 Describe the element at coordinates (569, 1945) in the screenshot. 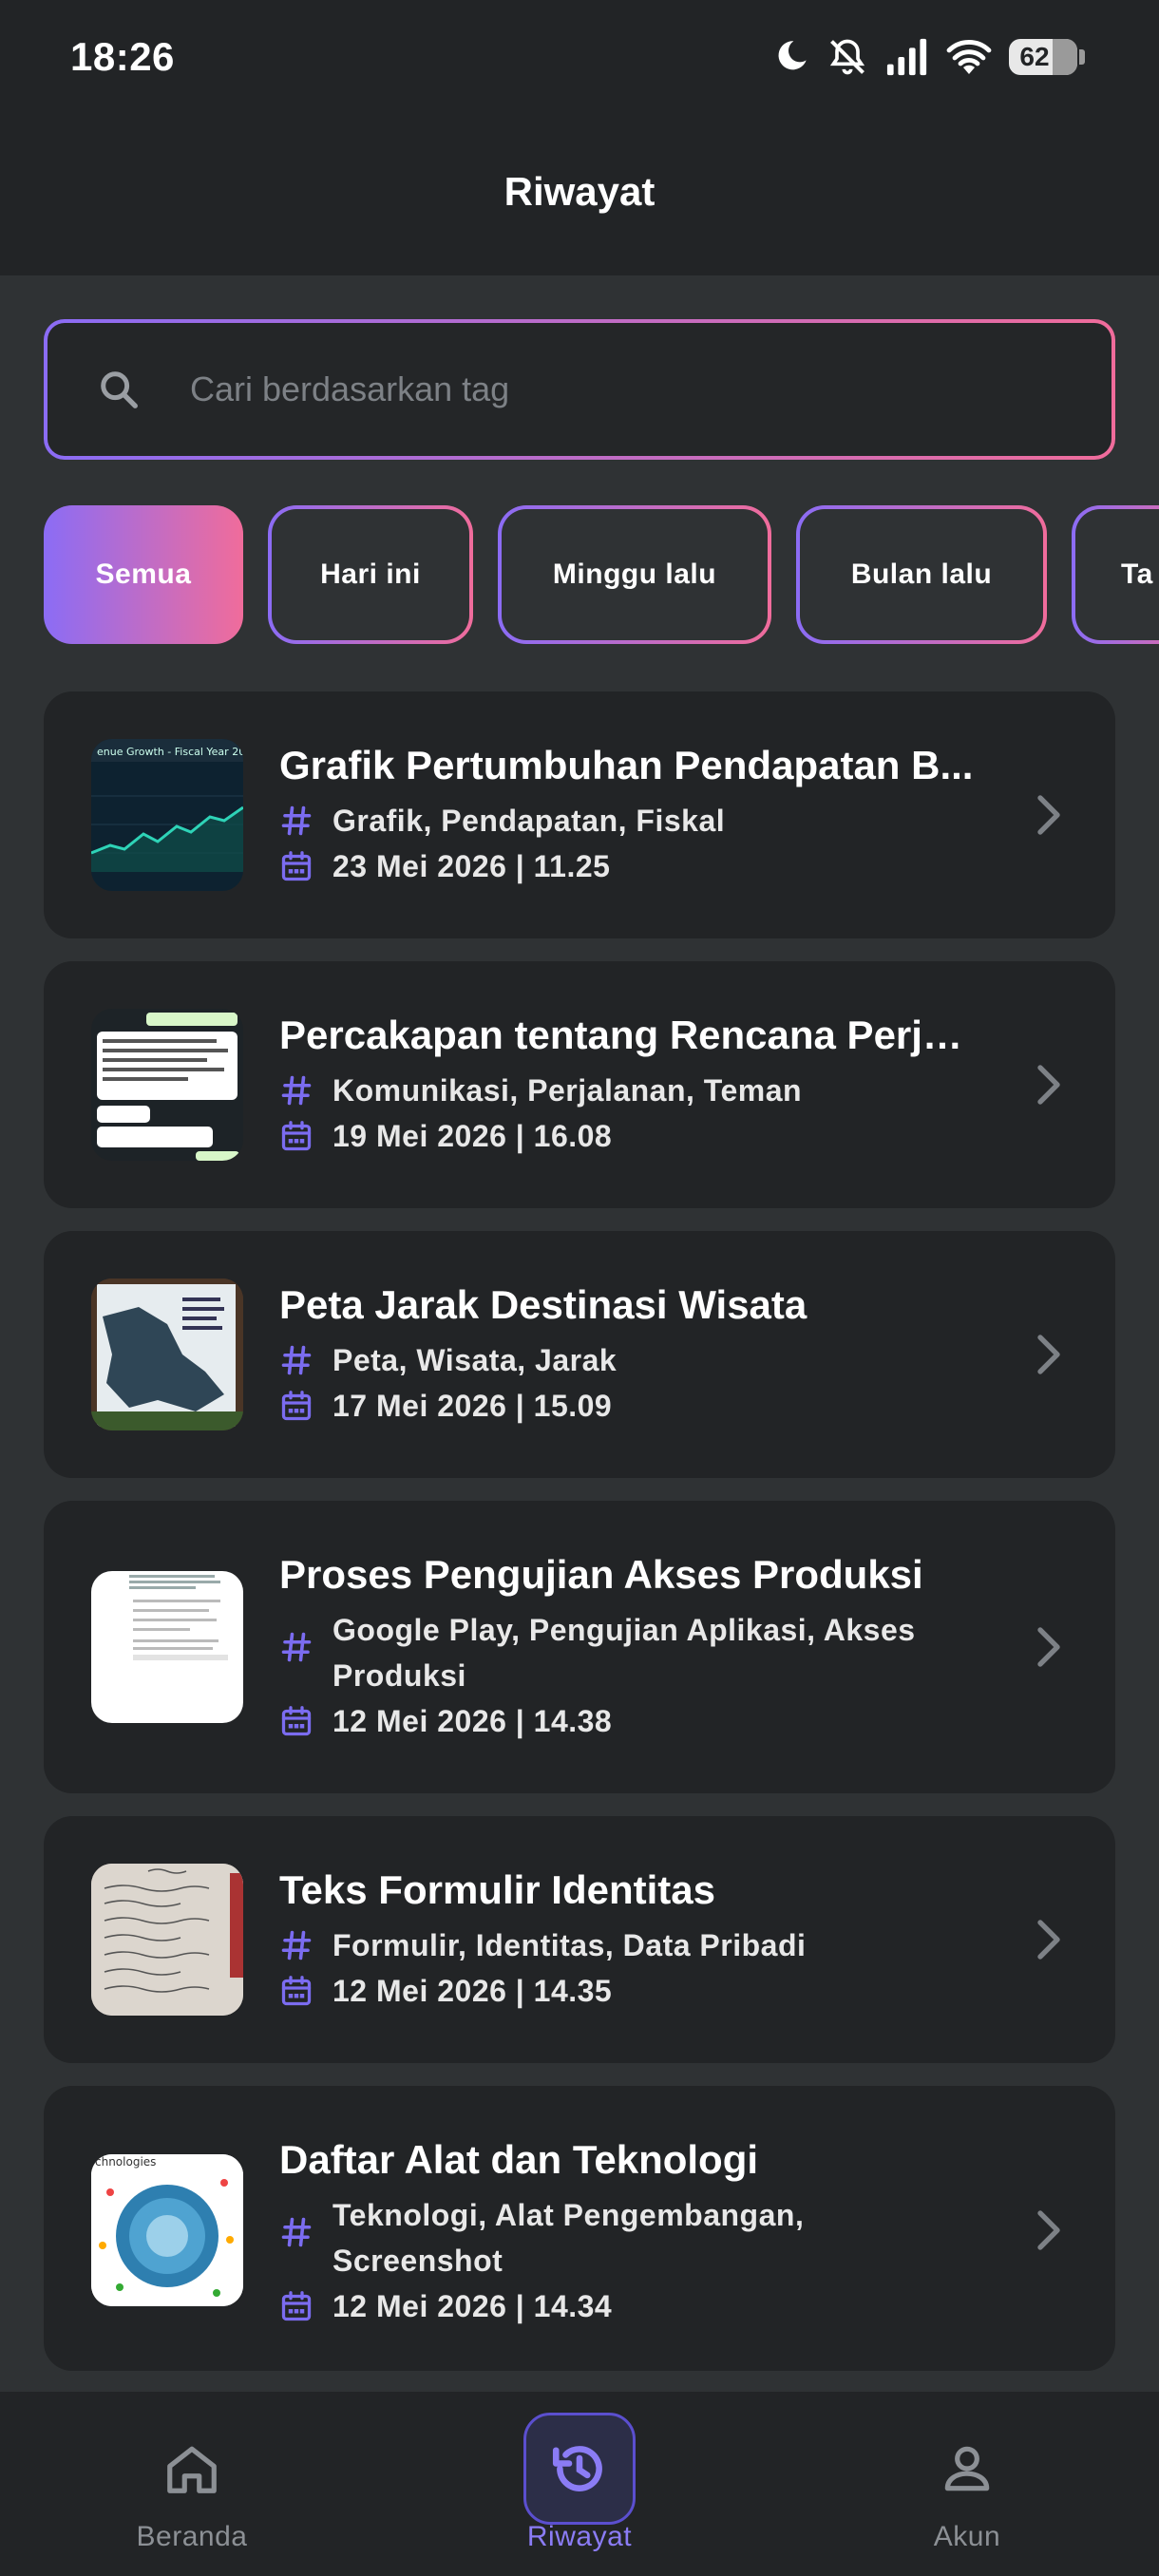

I see `item-tags: Formulir, Identitas, Data Pribadi` at that location.